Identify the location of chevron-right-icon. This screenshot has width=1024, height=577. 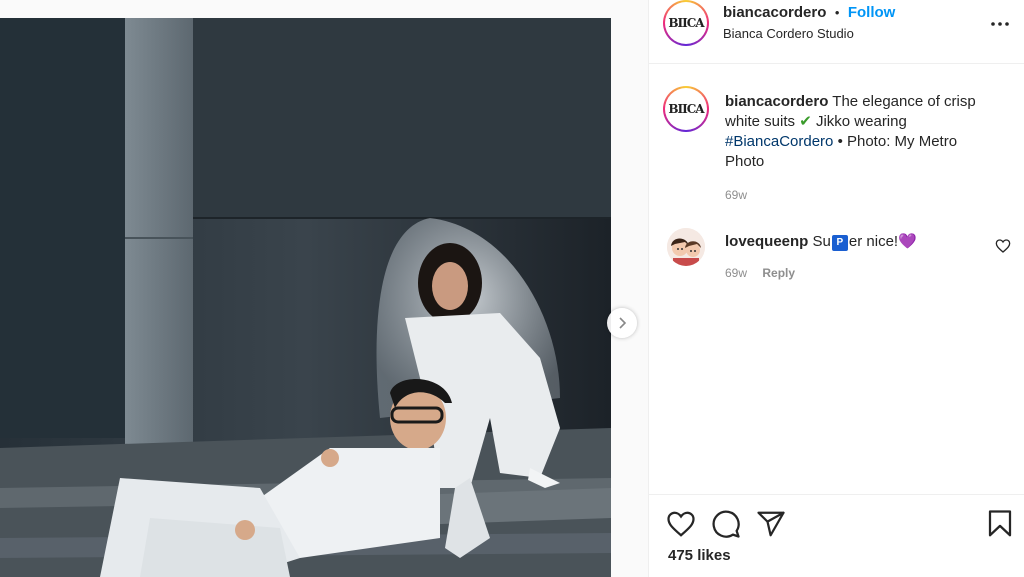
(623, 323).